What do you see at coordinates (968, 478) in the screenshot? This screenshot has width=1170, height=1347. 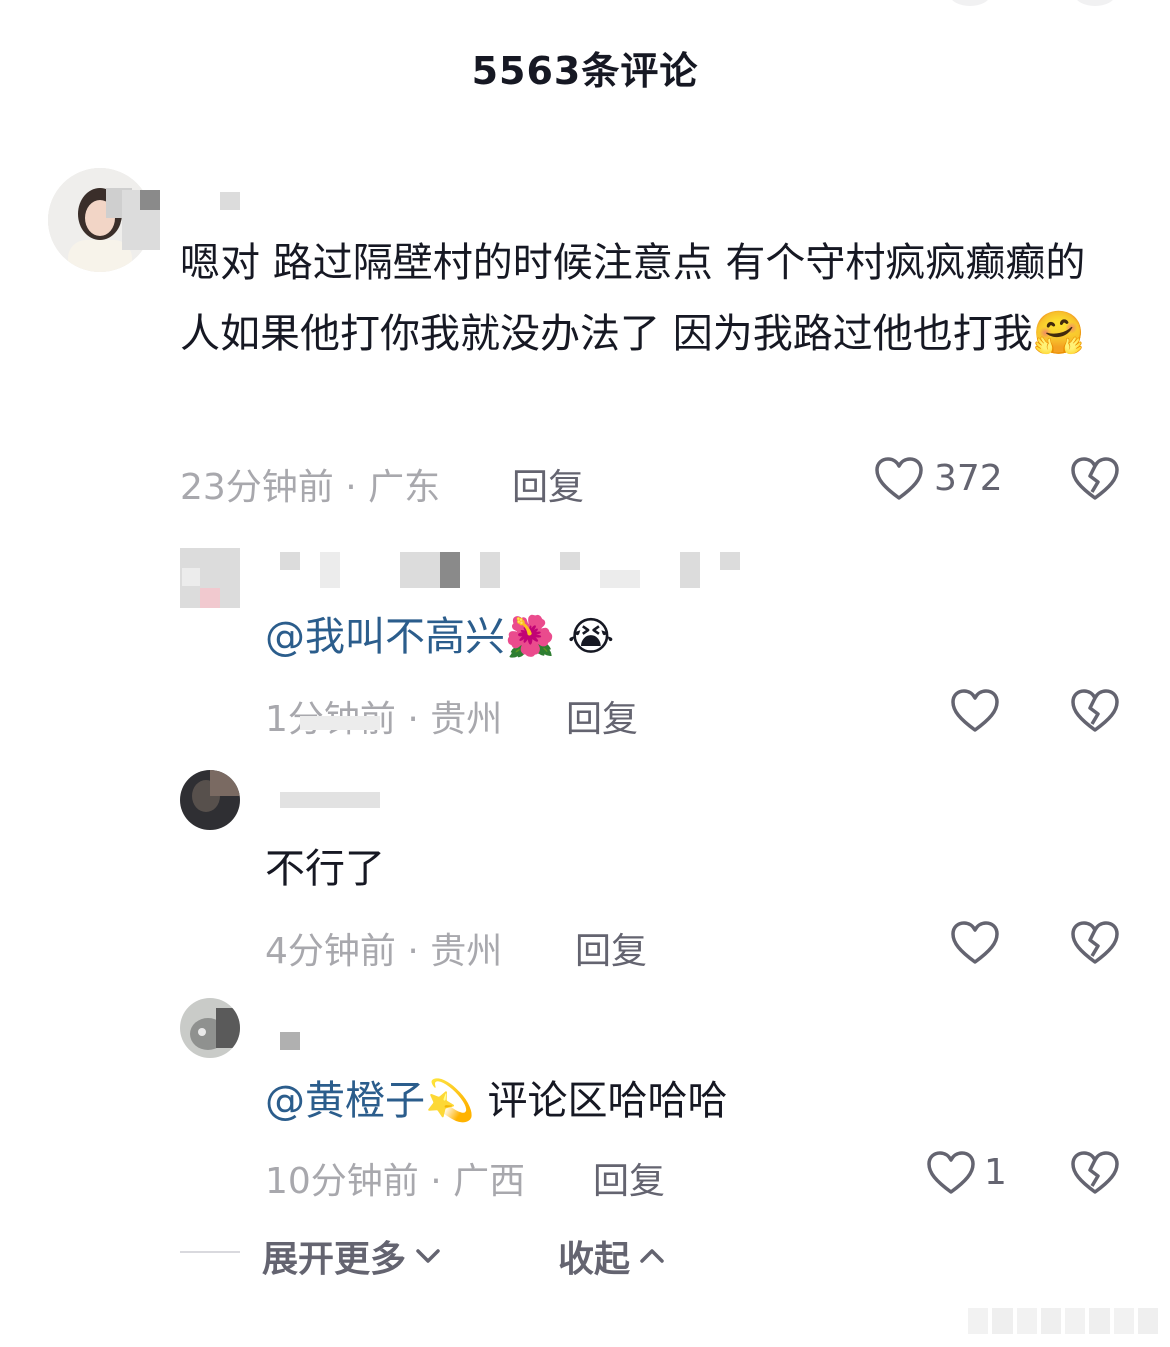 I see `like-count: 372` at bounding box center [968, 478].